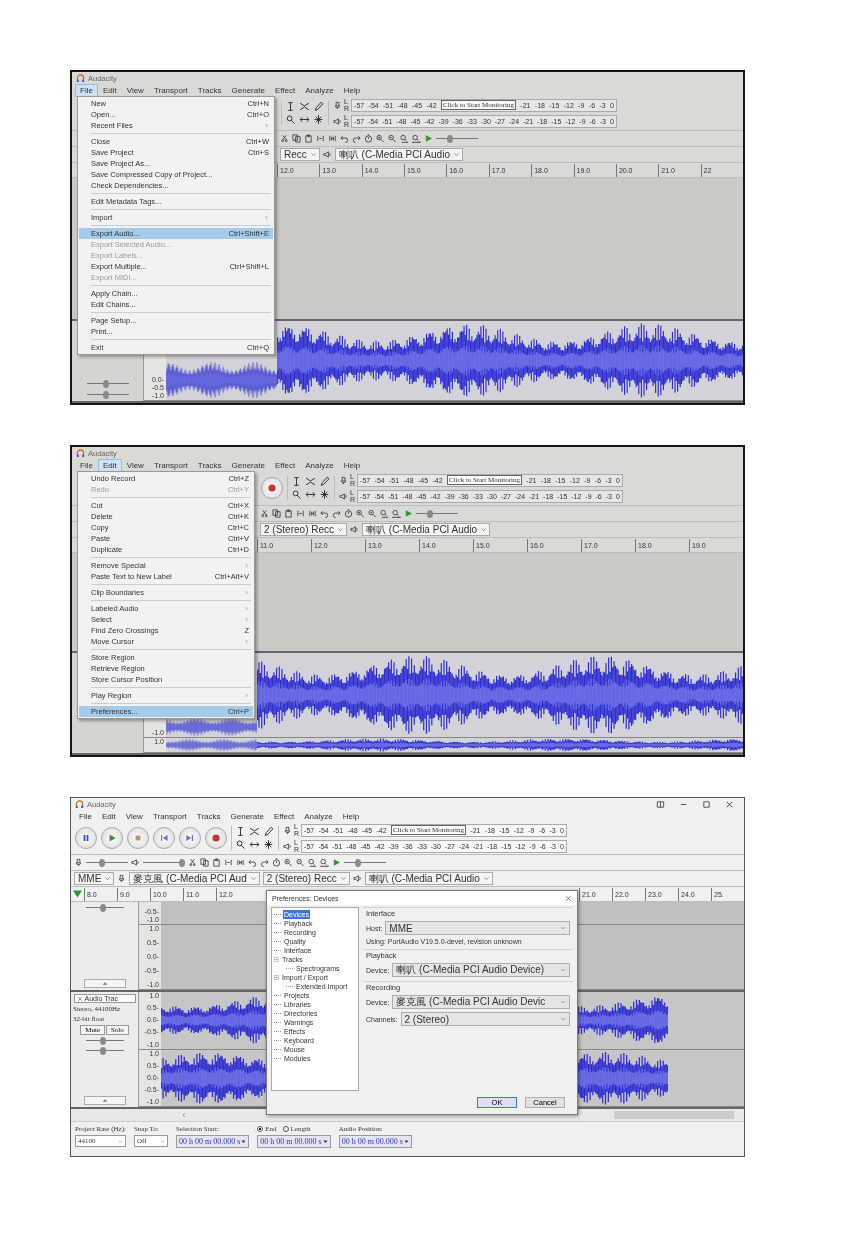 The width and height of the screenshot is (841, 1241). Describe the element at coordinates (481, 1002) in the screenshot. I see `dropdown-field: 麥克風 (C-Media PCI Audio Devic` at that location.